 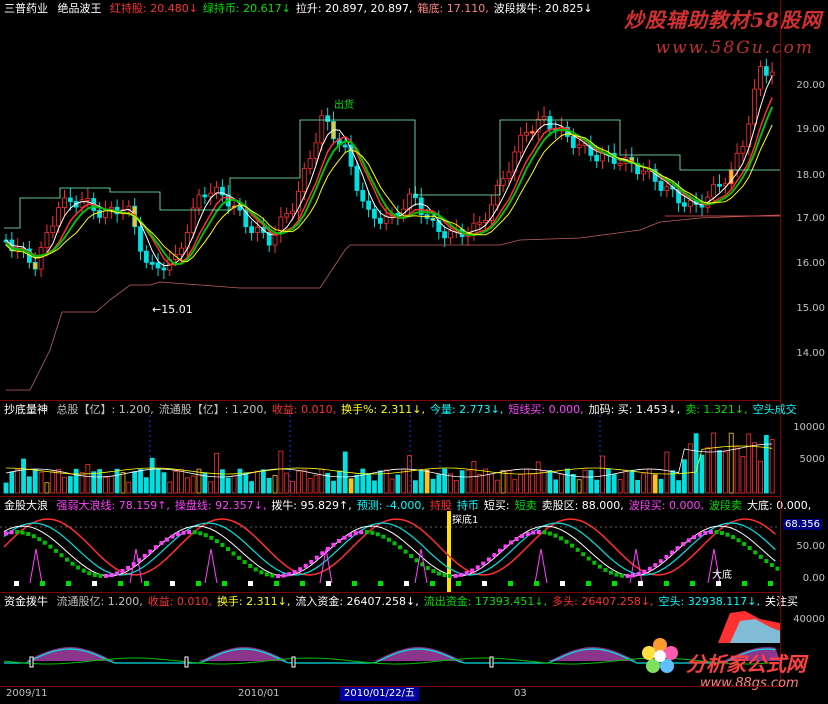 I want to click on oscillator-line-red, so click(x=389, y=547).